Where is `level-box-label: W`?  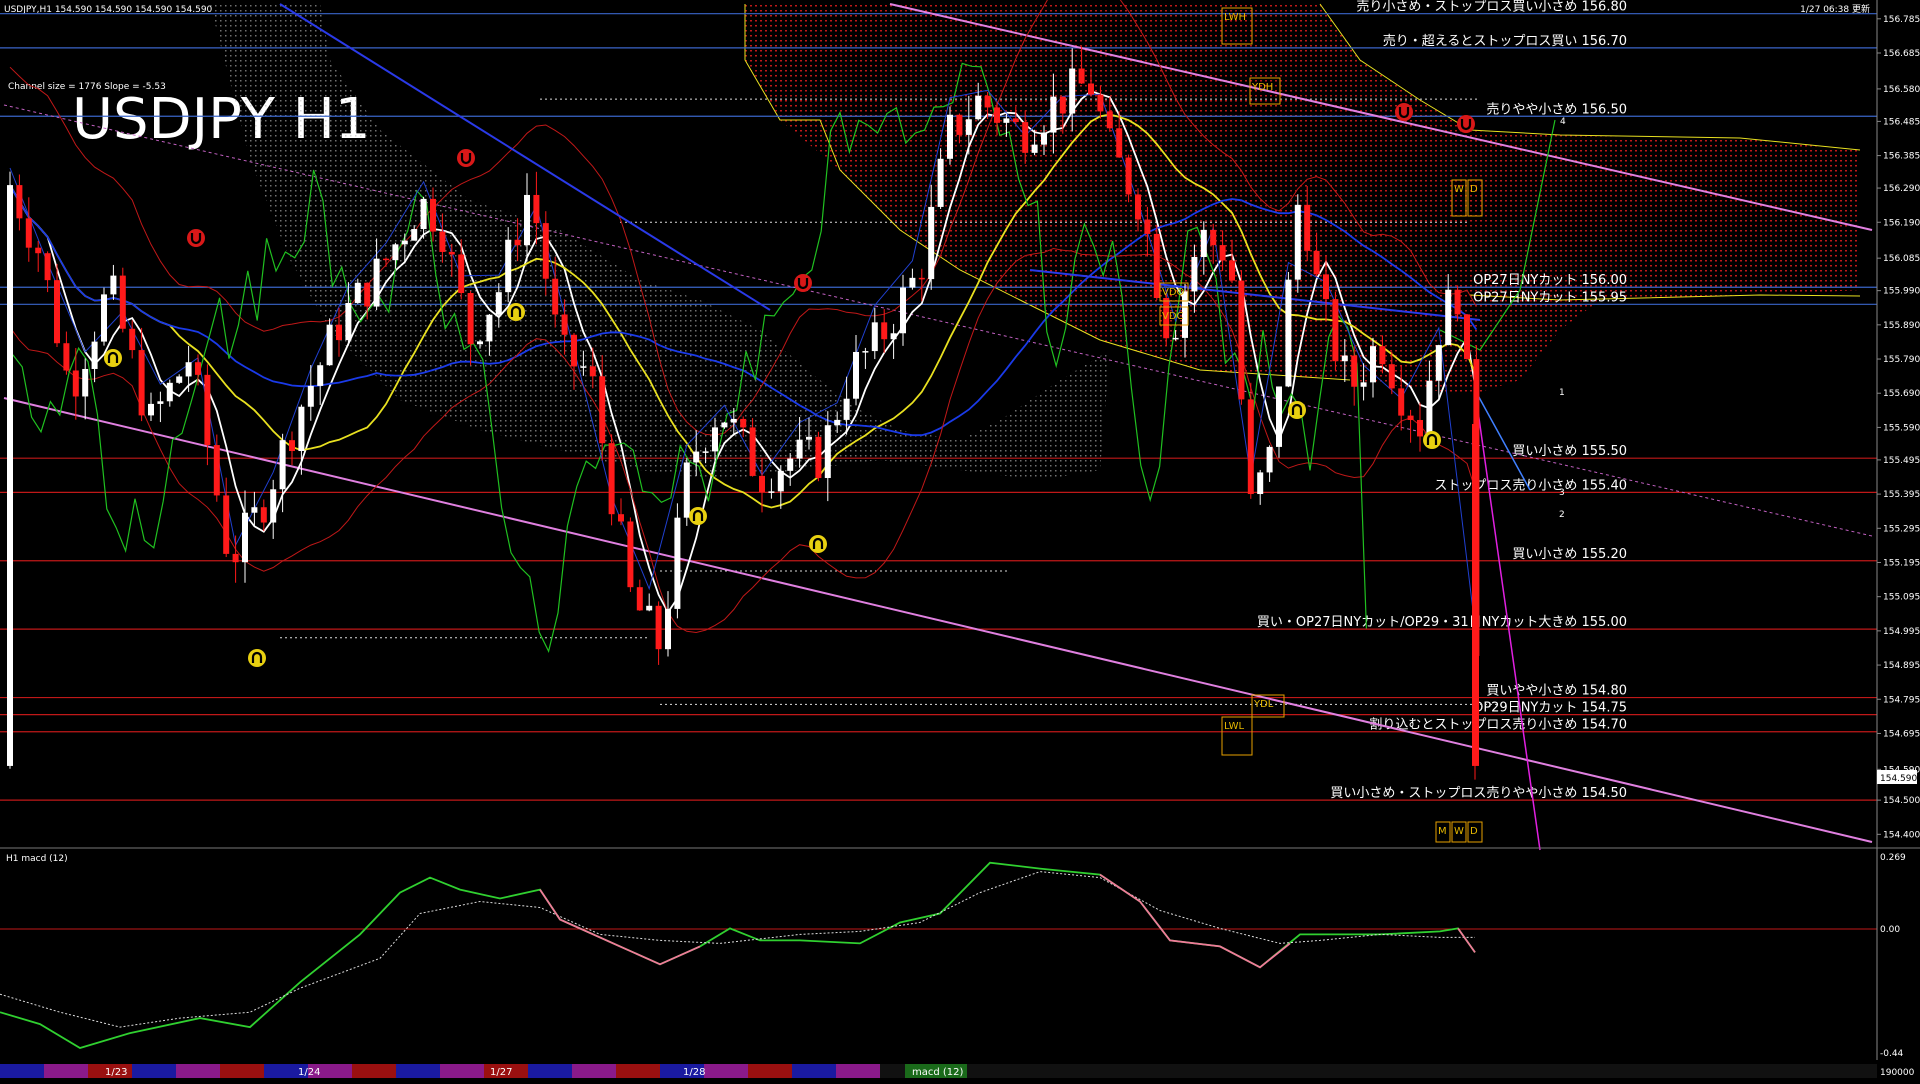
level-box-label: W is located at coordinates (1459, 831).